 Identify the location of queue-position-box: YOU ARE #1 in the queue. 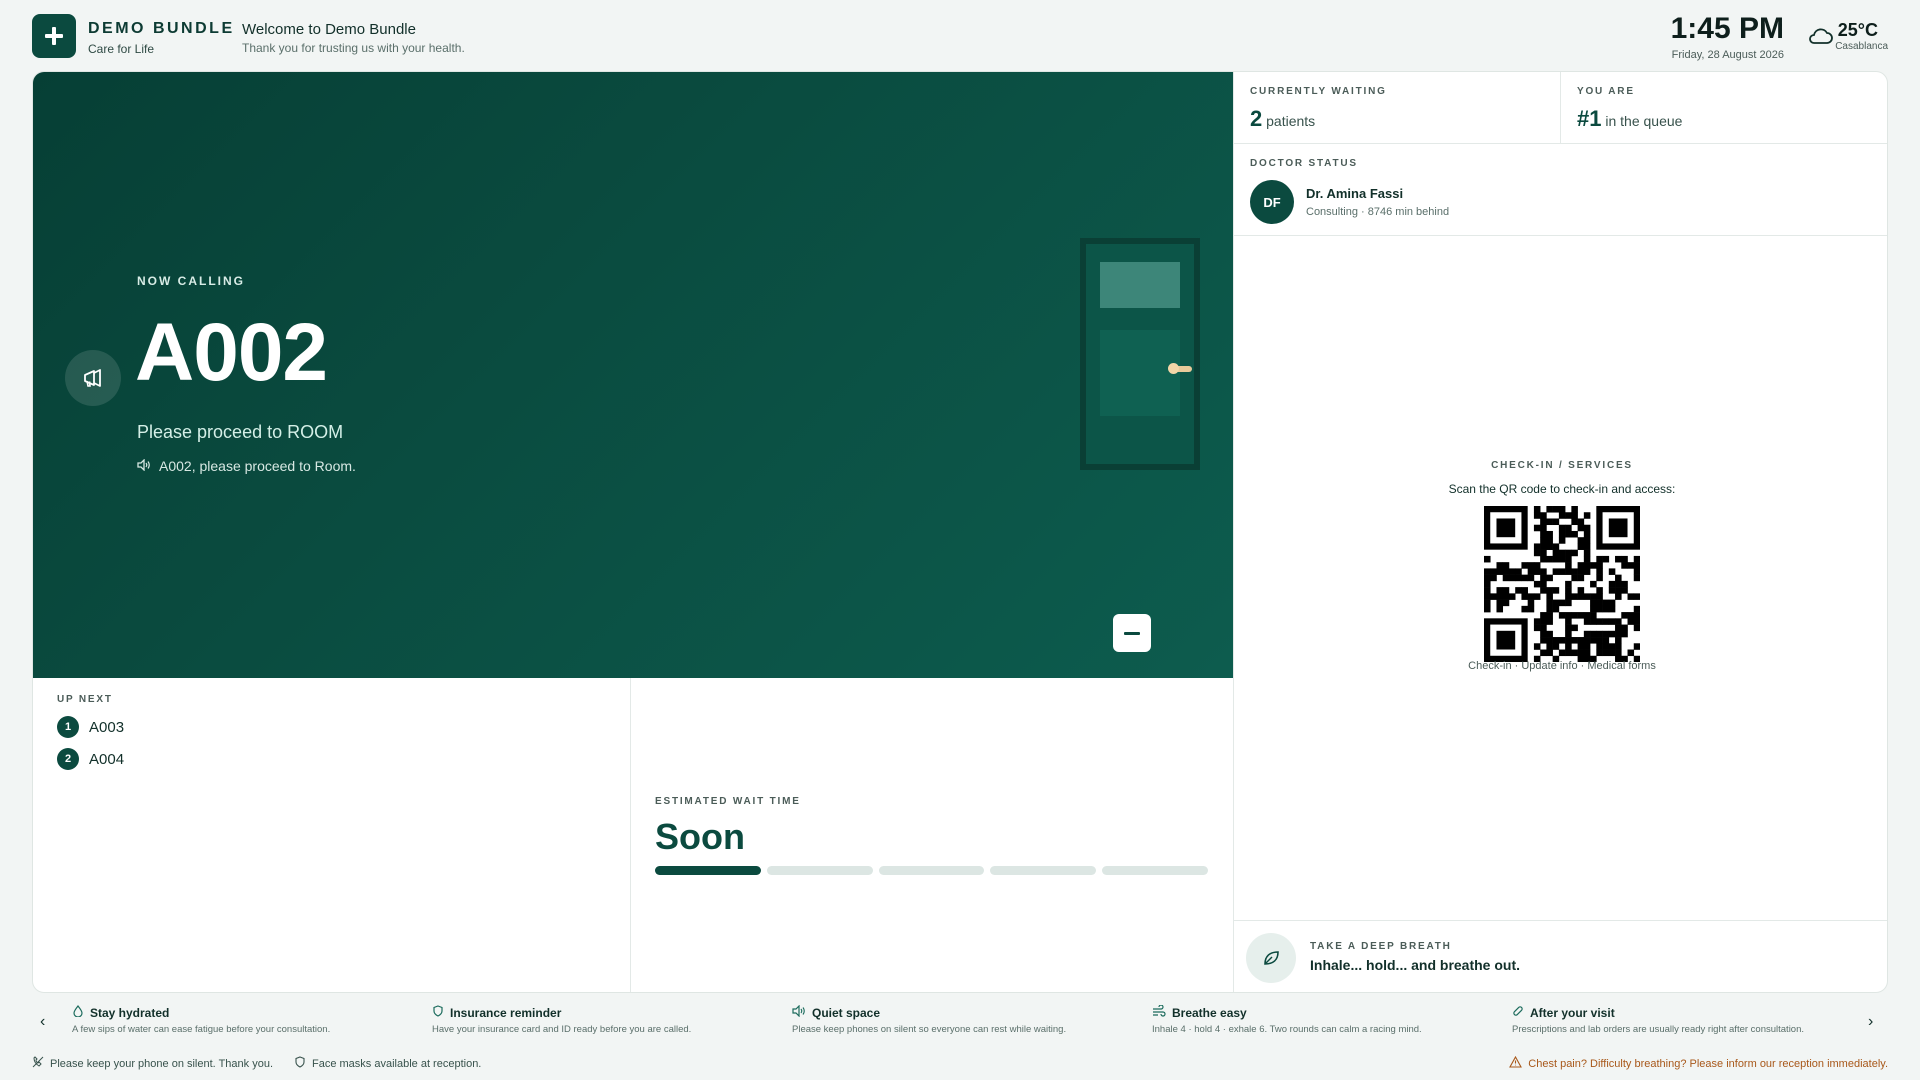
(1724, 108).